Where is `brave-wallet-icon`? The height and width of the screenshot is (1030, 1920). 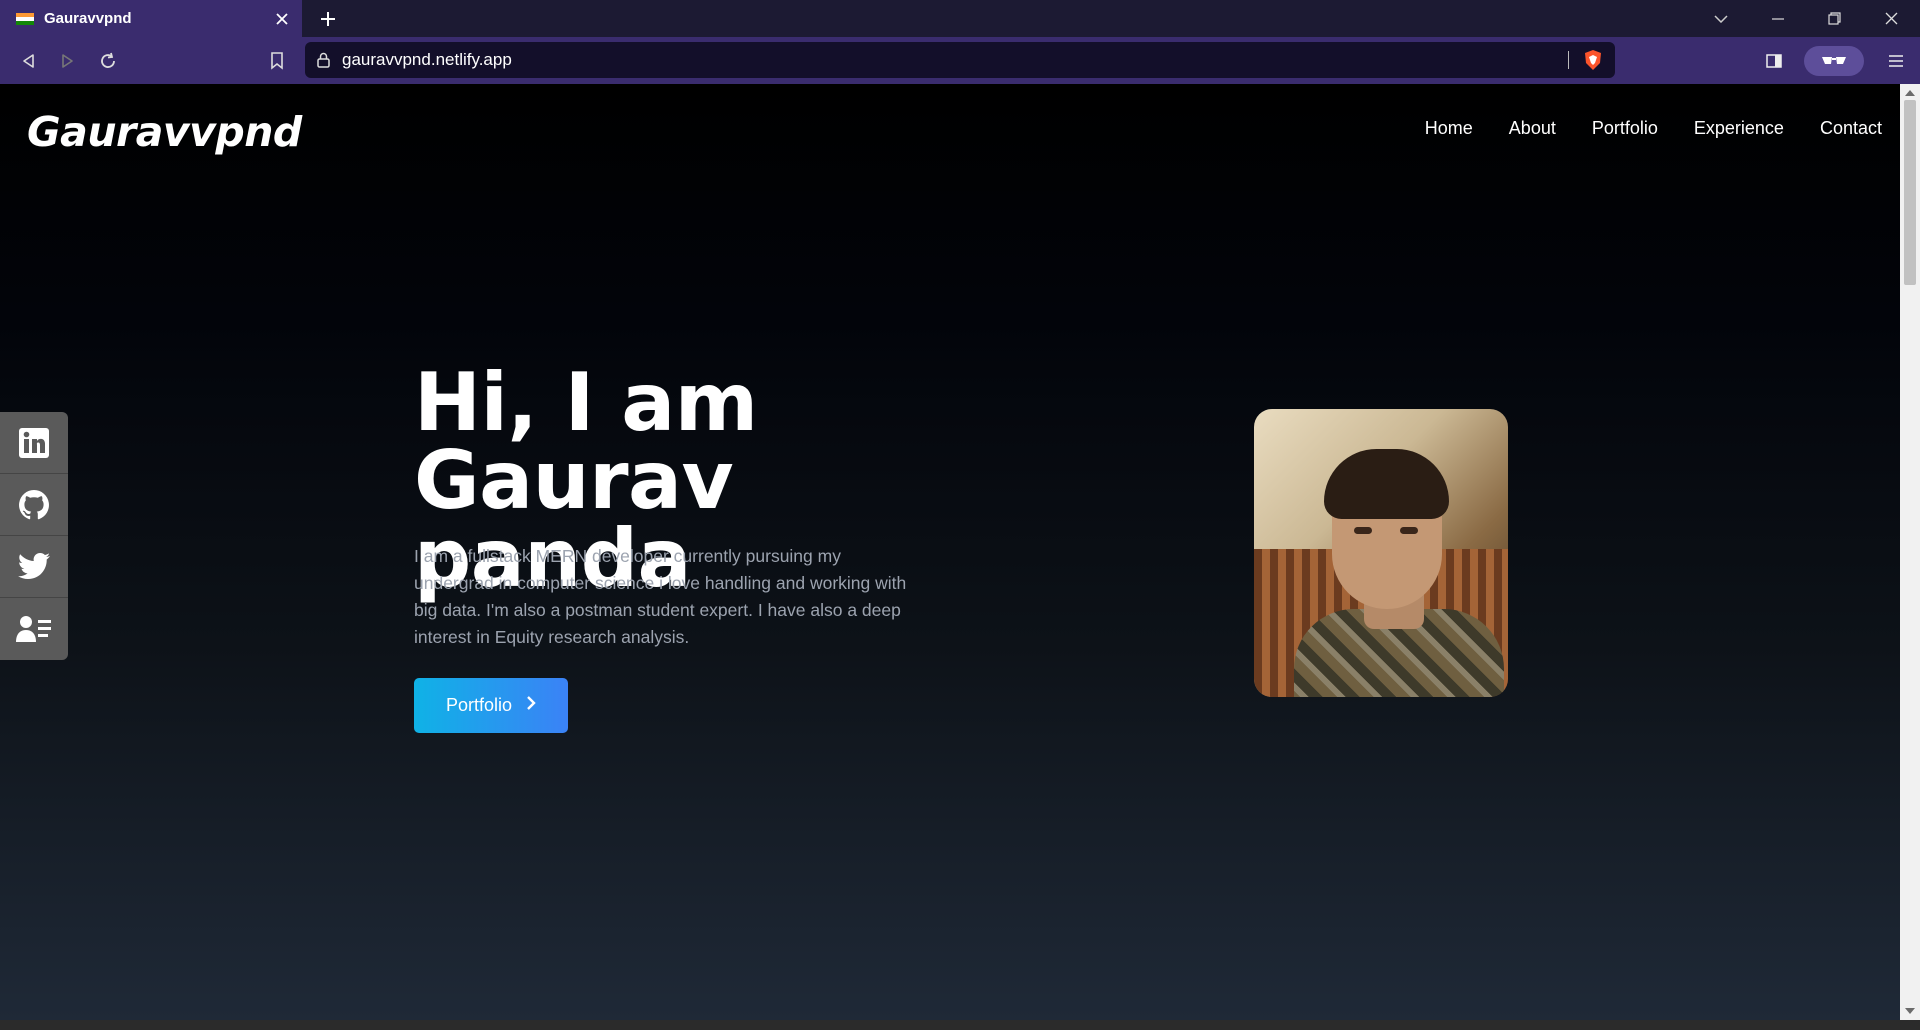
brave-wallet-icon is located at coordinates (1834, 60).